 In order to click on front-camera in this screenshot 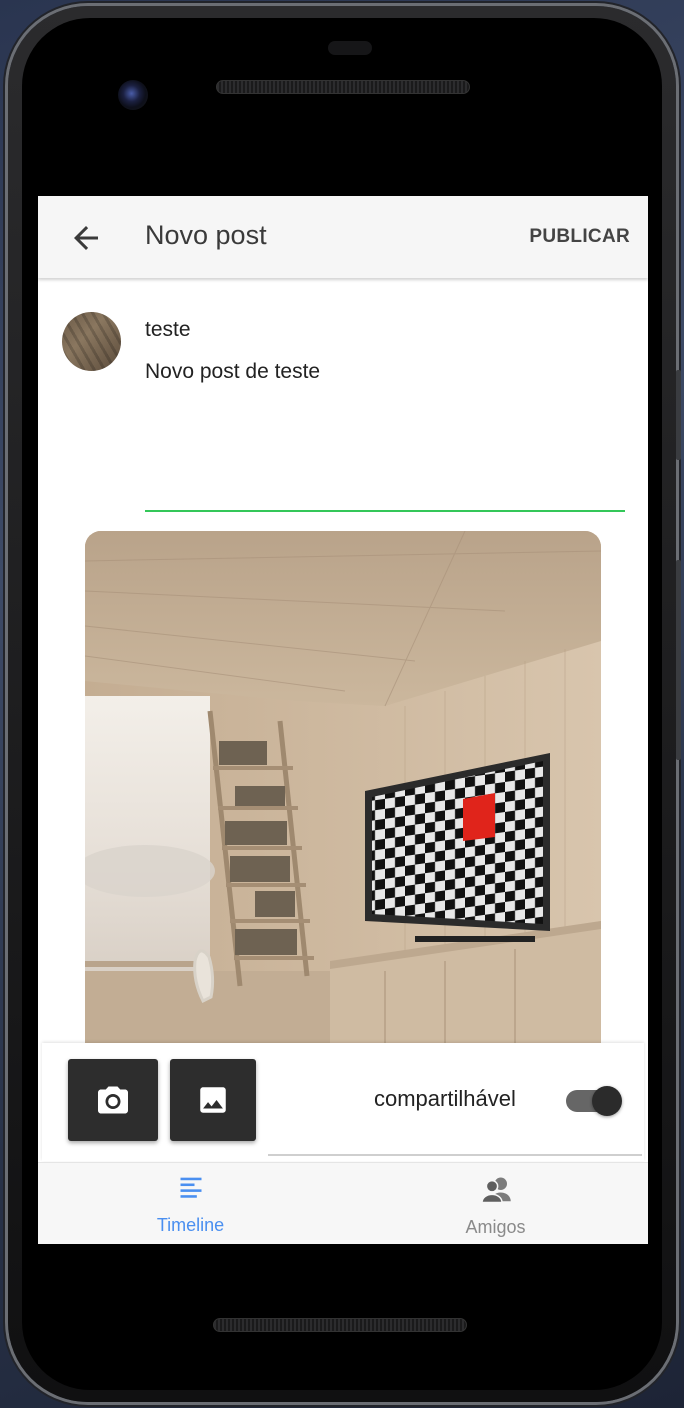, I will do `click(133, 95)`.